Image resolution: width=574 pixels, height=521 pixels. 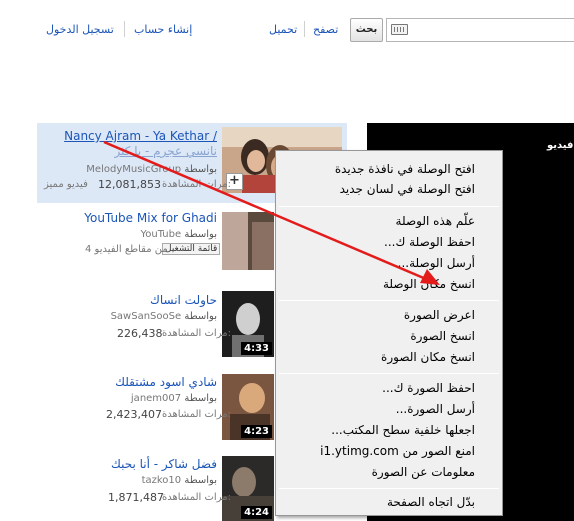 What do you see at coordinates (126, 249) in the screenshot?
I see `clip-count: 4 من مقاطع الفيديو` at bounding box center [126, 249].